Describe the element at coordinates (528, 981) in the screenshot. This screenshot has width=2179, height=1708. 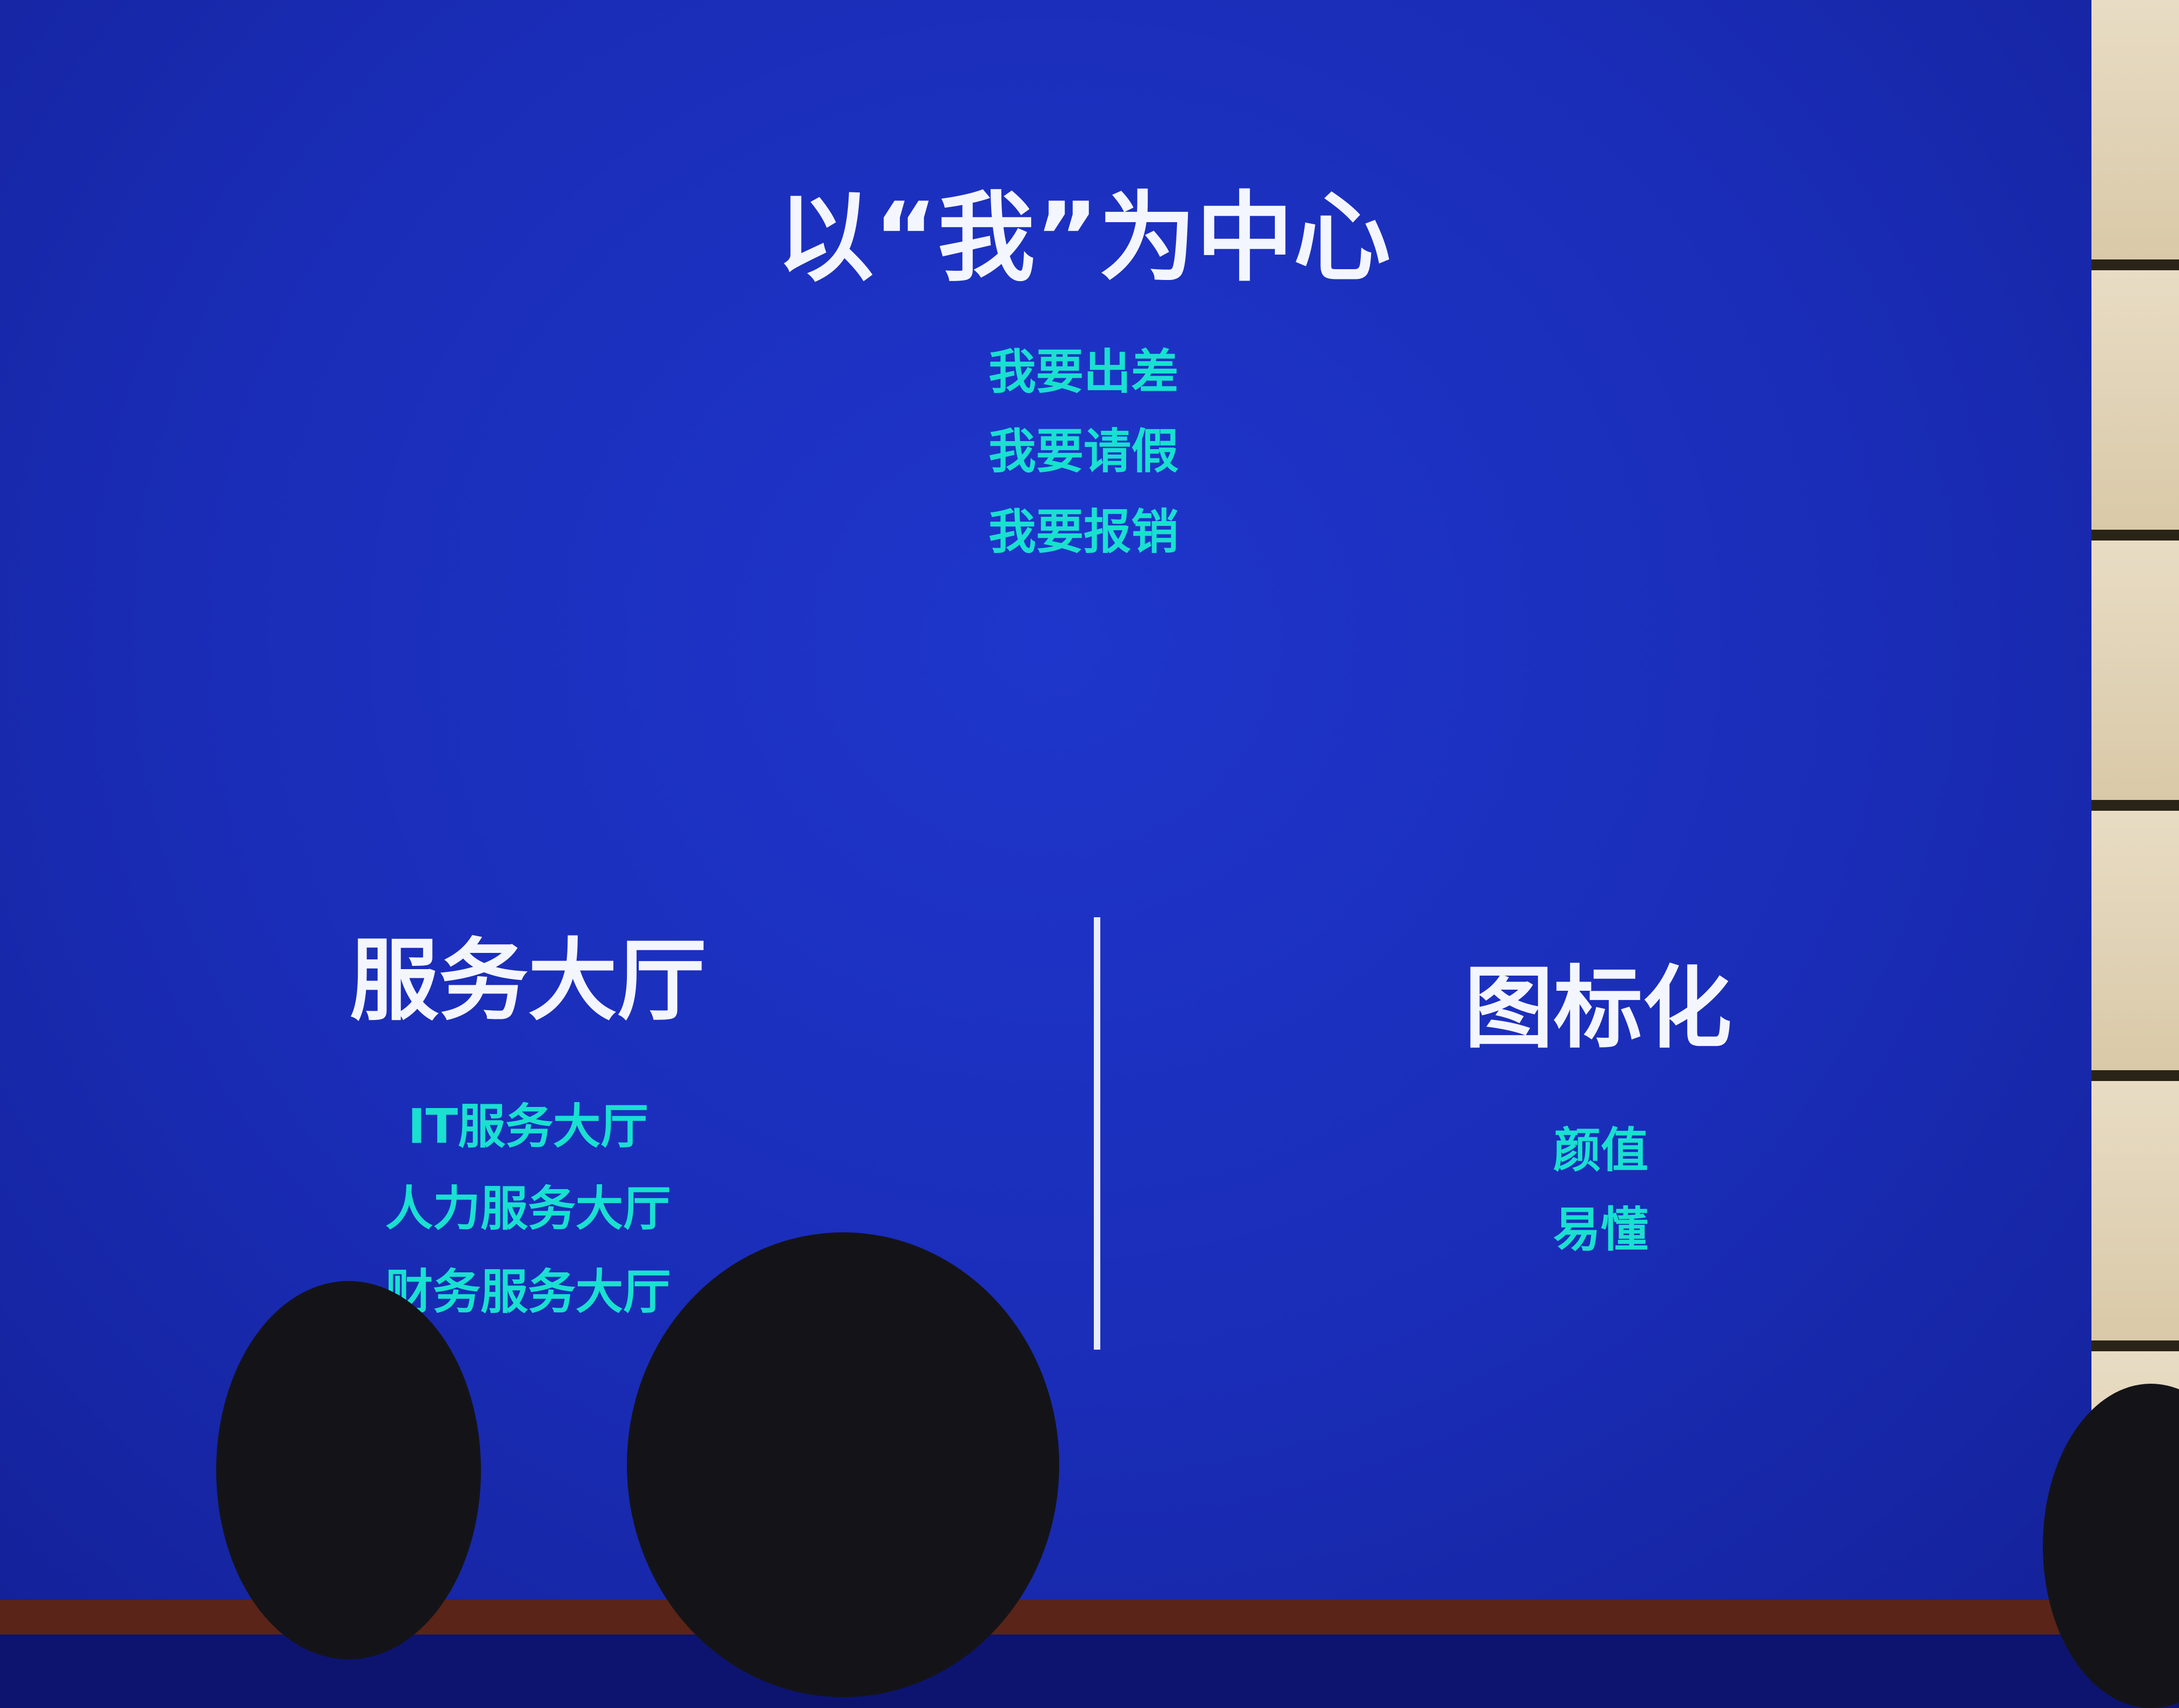
I see `left-heading: 服务大厅` at that location.